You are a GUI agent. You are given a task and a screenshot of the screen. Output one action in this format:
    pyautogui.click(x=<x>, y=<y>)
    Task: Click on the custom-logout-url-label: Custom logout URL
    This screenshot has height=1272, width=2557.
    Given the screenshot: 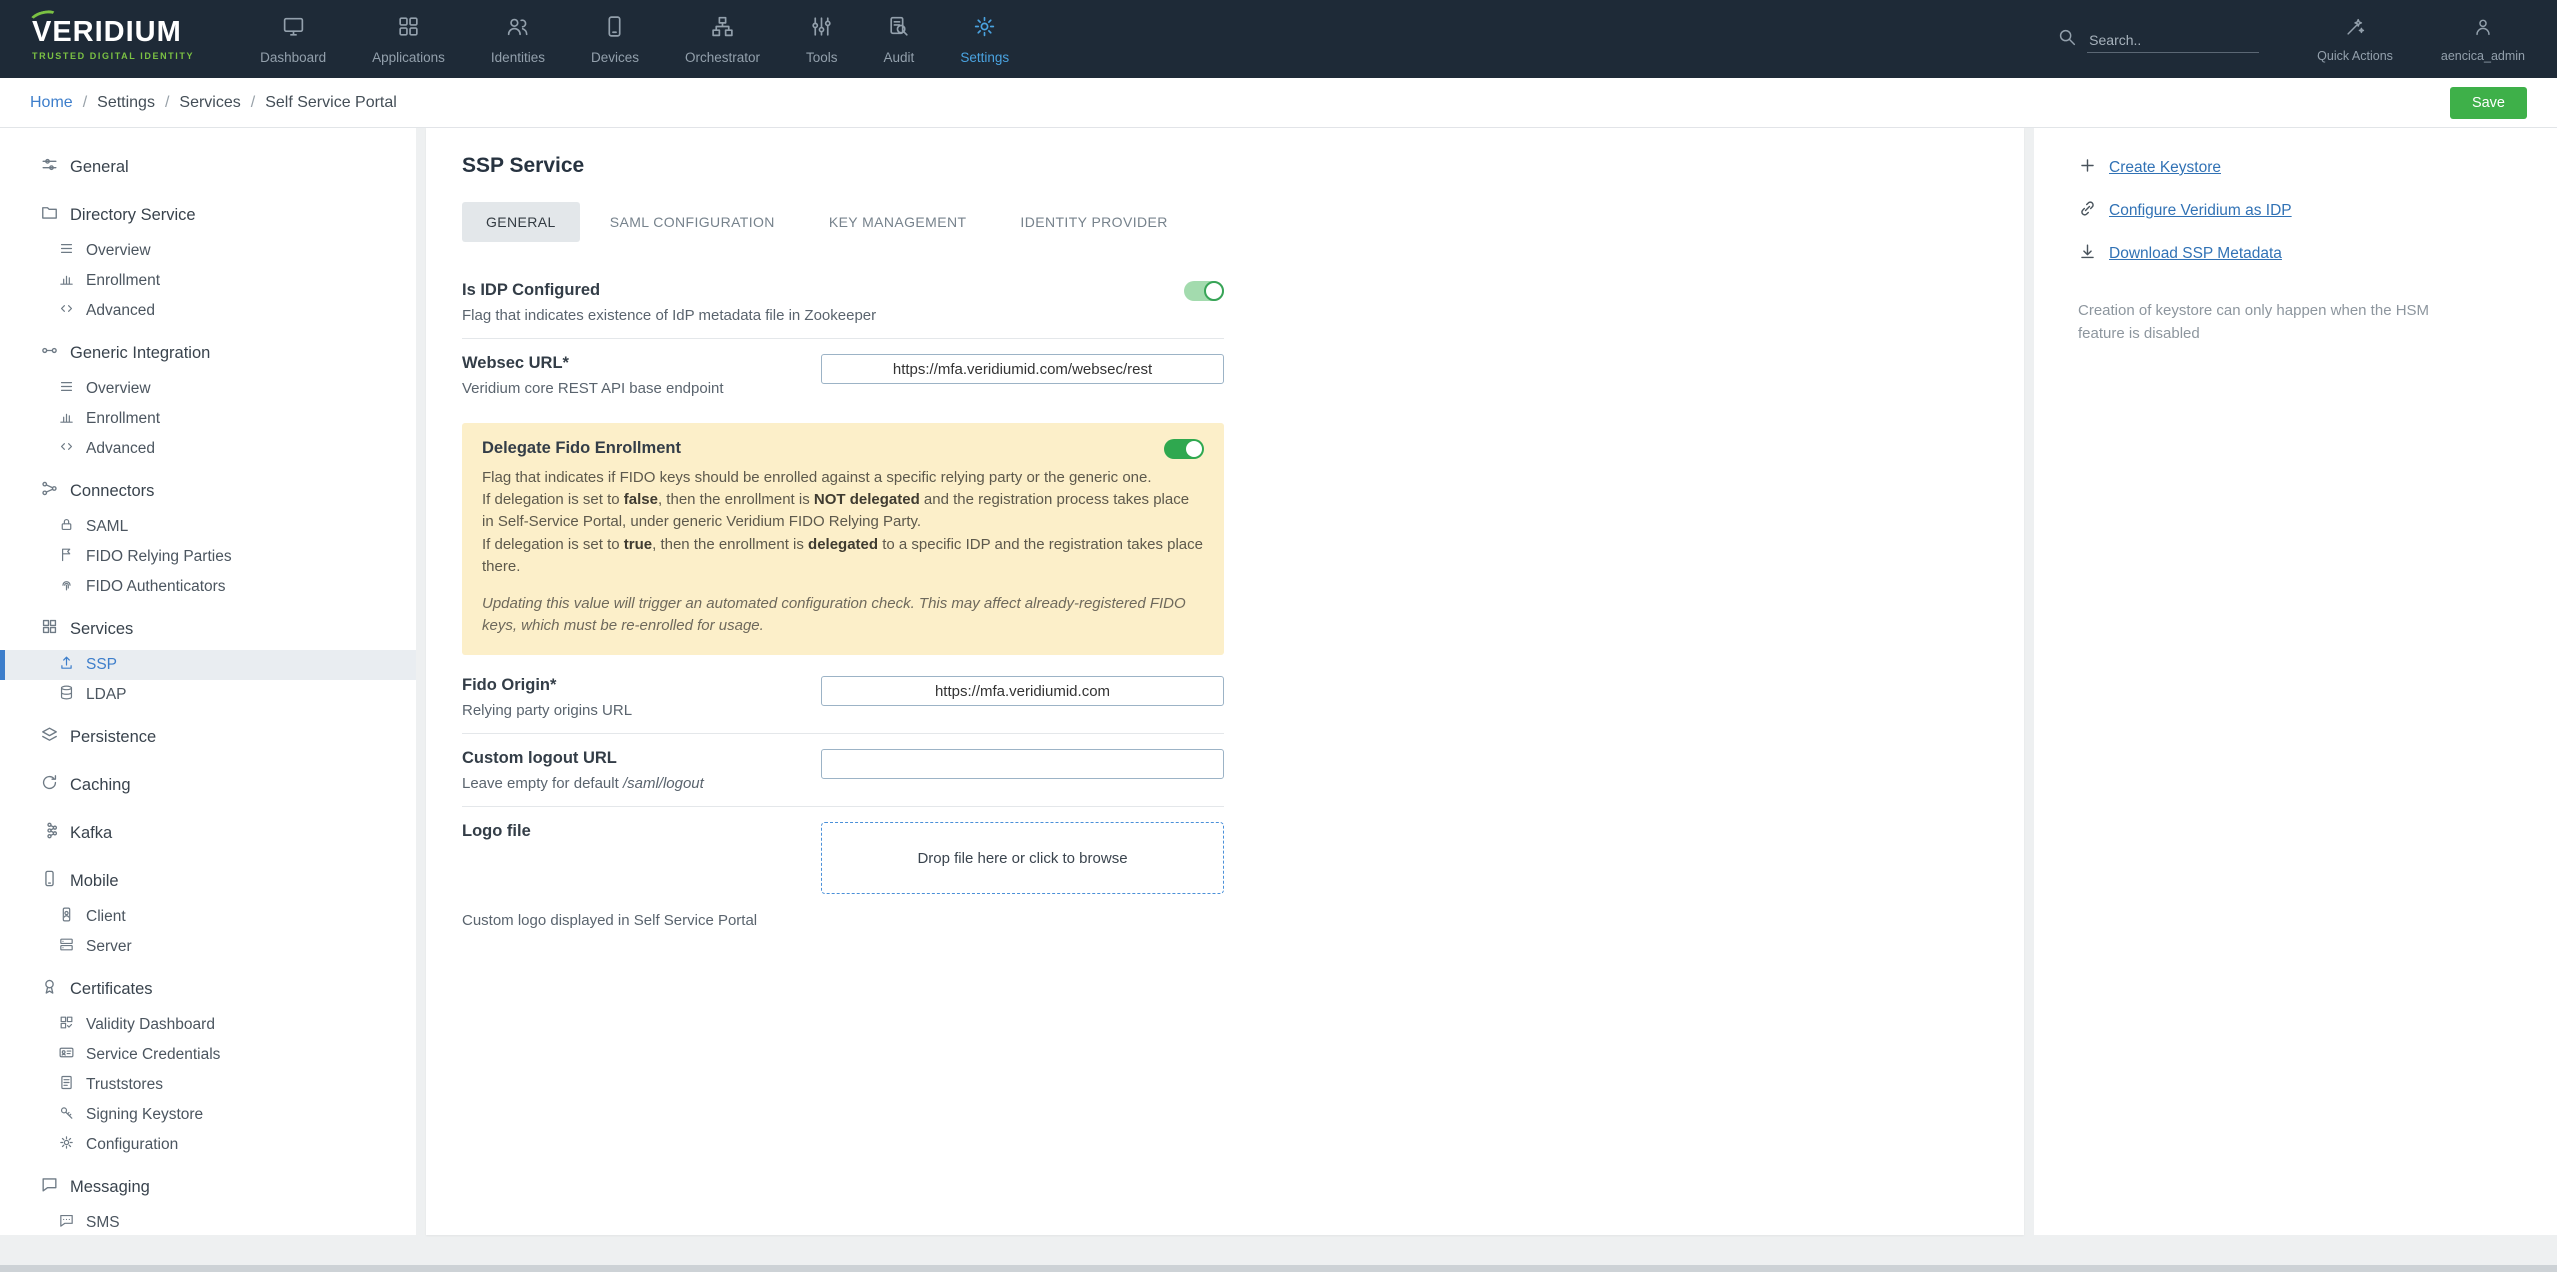 What is the action you would take?
    pyautogui.click(x=539, y=758)
    